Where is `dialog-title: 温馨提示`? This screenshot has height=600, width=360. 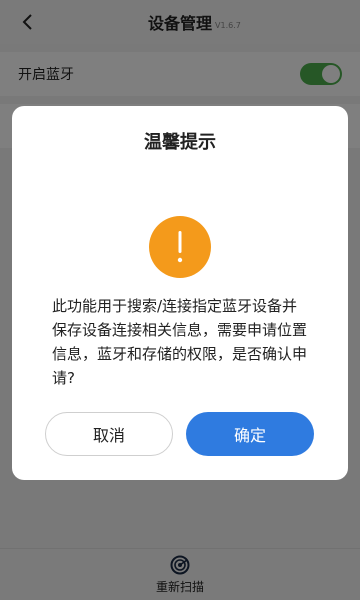
dialog-title: 温馨提示 is located at coordinates (180, 142).